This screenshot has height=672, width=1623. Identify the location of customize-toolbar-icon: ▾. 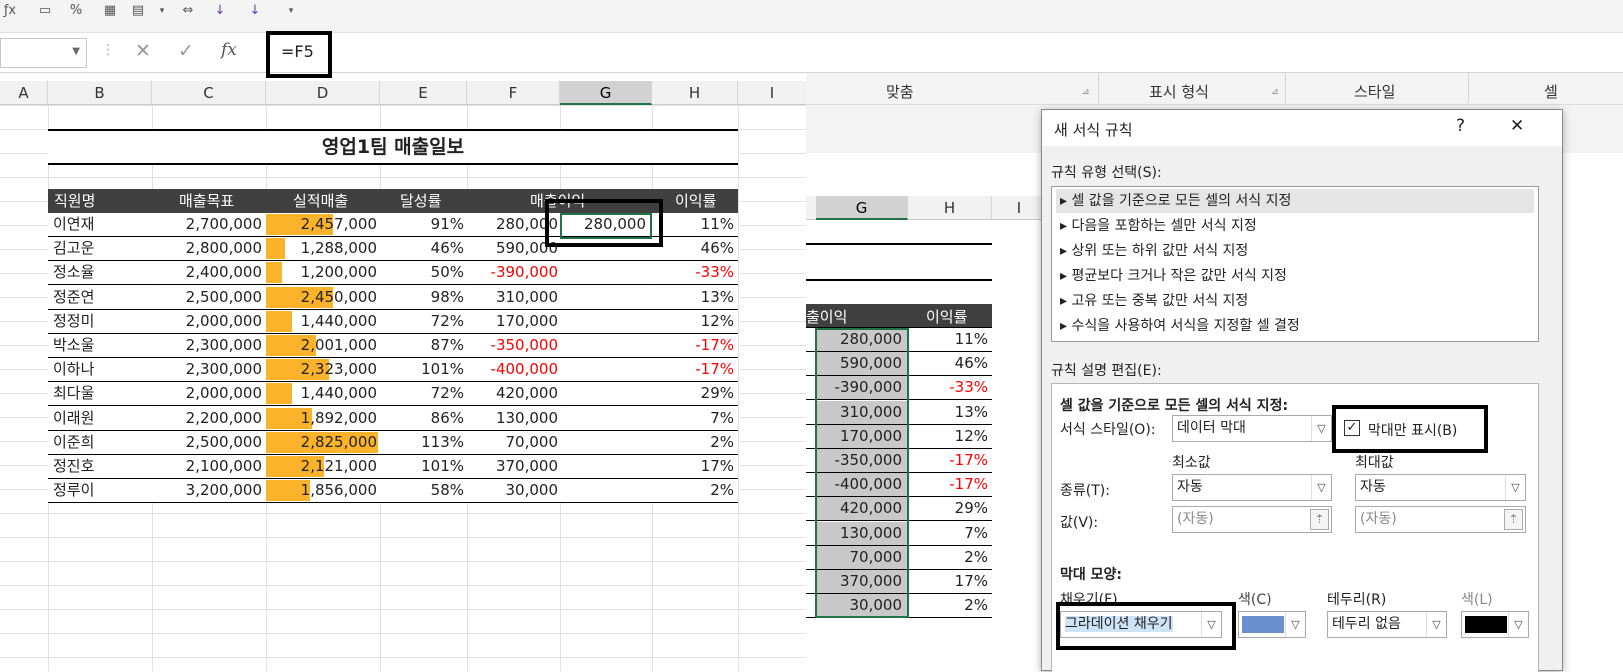
(291, 11).